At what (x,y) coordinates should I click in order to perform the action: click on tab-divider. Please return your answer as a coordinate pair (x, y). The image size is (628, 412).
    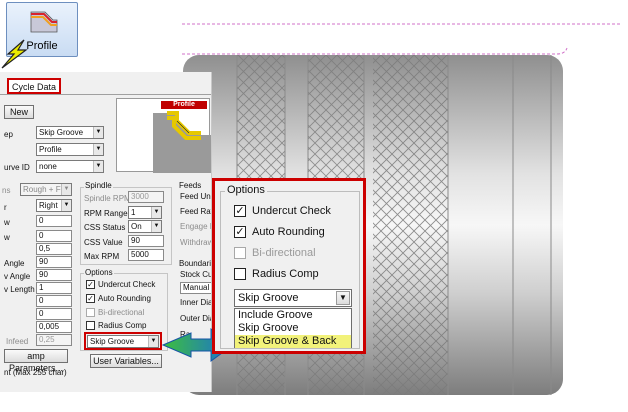
    Looking at the image, I should click on (105, 94).